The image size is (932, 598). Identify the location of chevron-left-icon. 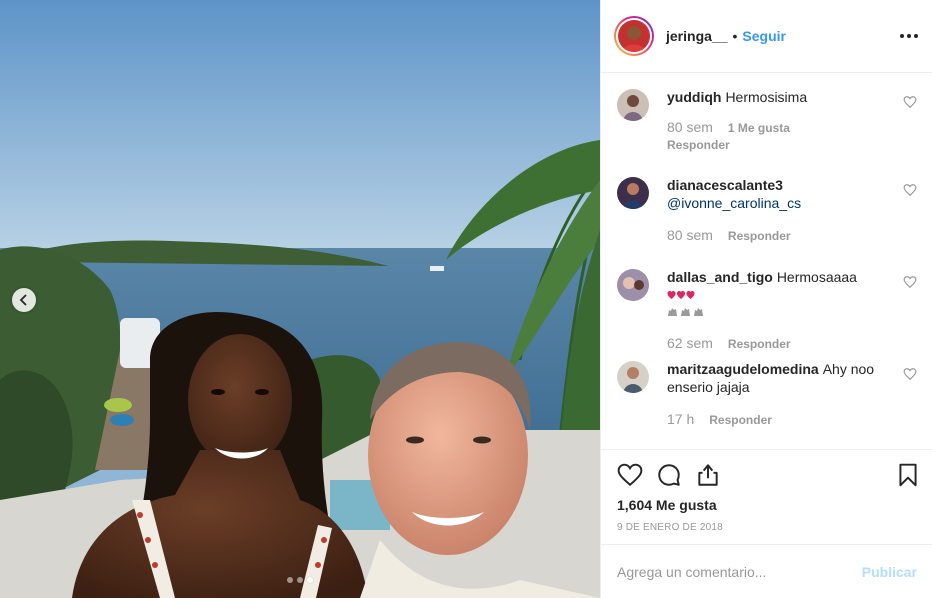
(23, 300).